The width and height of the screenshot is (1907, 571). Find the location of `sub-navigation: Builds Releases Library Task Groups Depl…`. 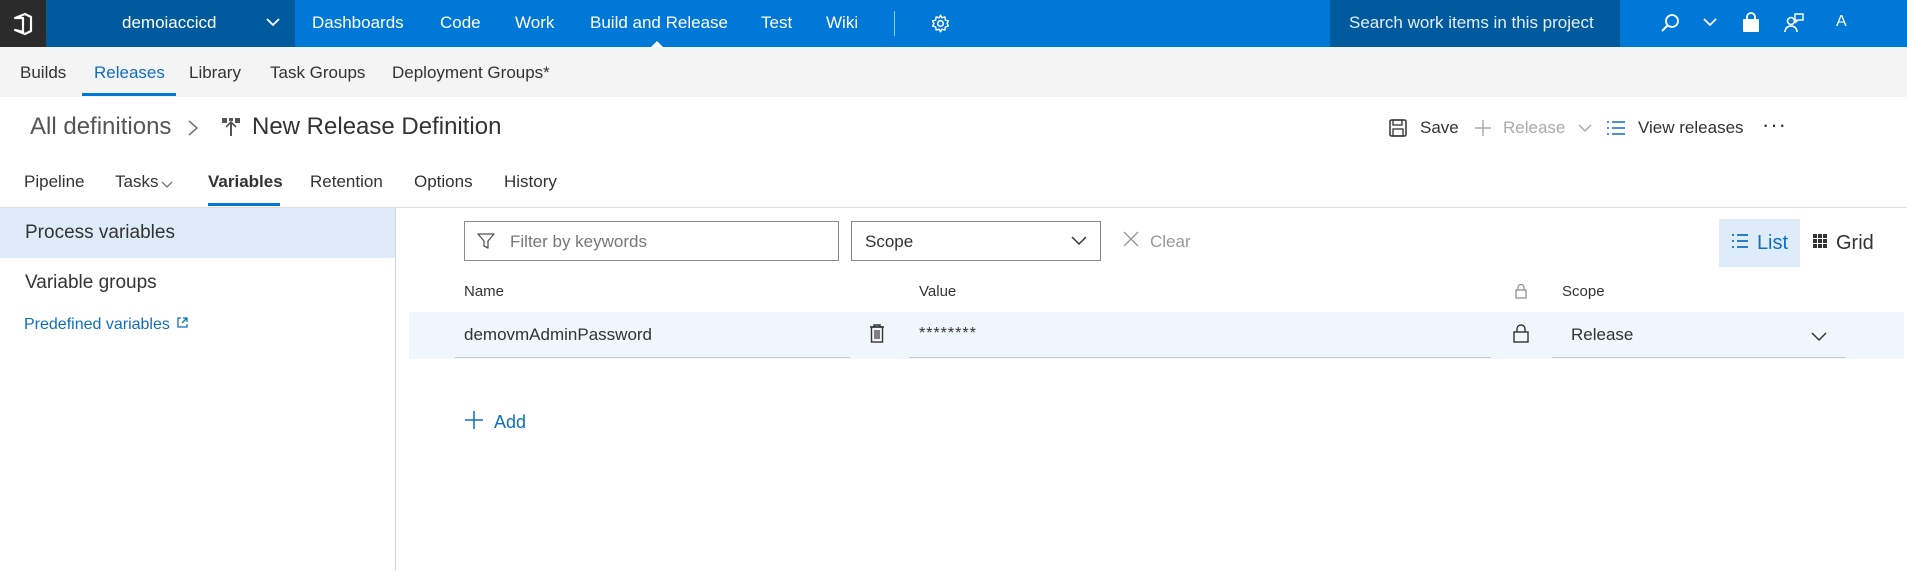

sub-navigation: Builds Releases Library Task Groups Depl… is located at coordinates (953, 72).